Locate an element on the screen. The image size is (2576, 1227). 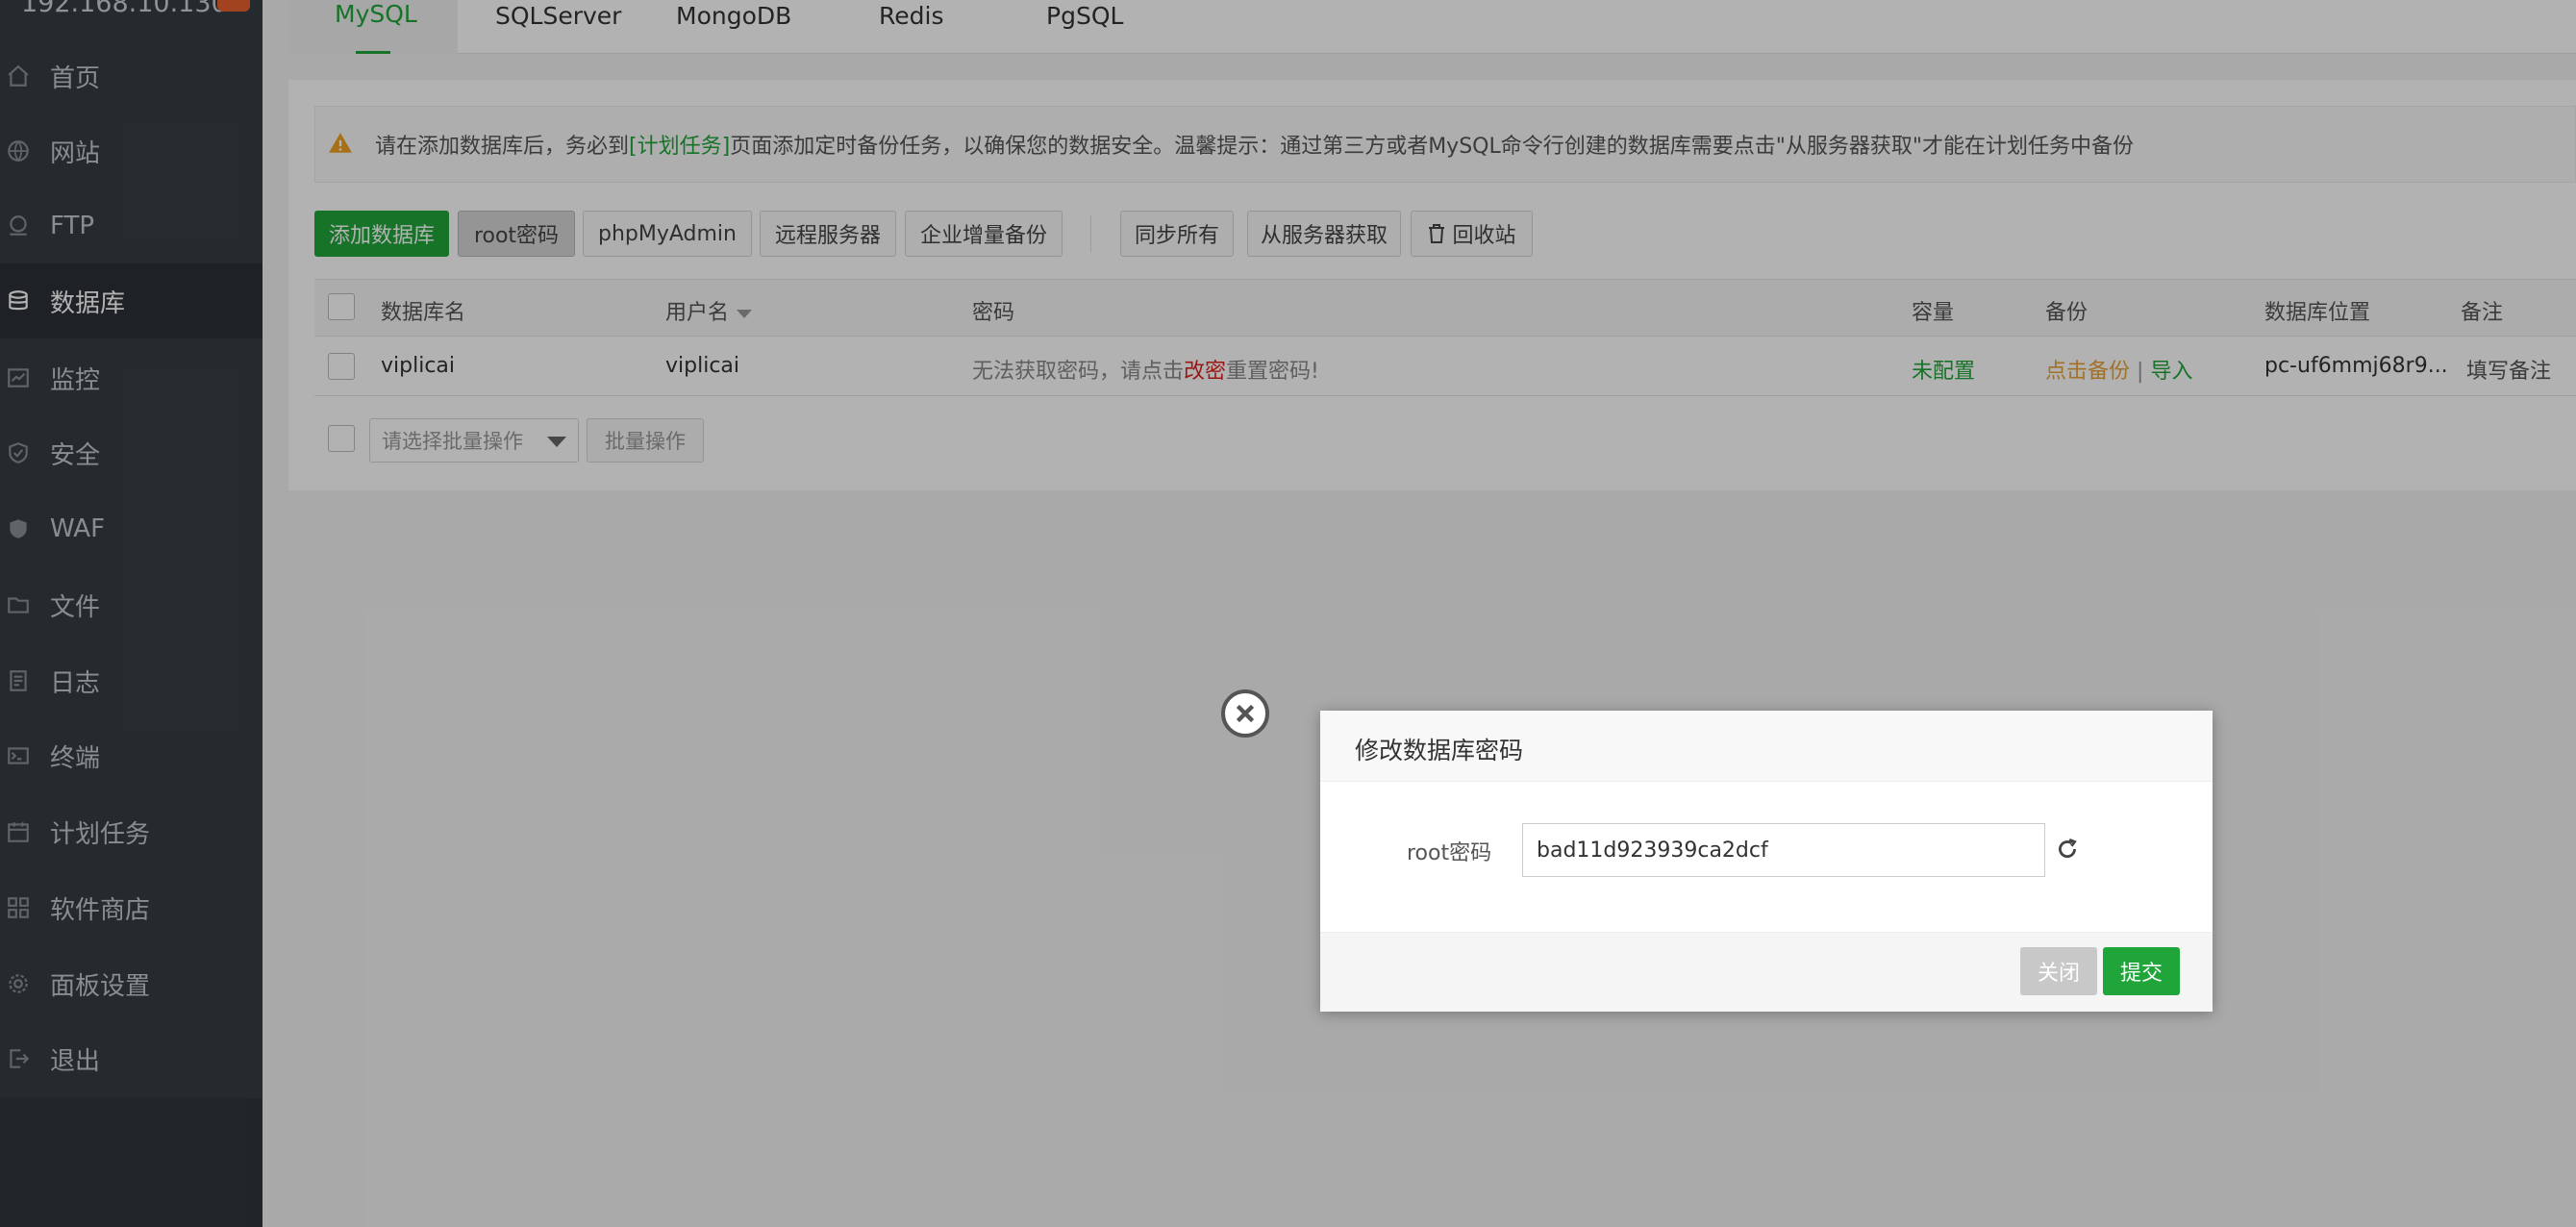
dialog-title: 修改数据库密码 is located at coordinates (1439, 750).